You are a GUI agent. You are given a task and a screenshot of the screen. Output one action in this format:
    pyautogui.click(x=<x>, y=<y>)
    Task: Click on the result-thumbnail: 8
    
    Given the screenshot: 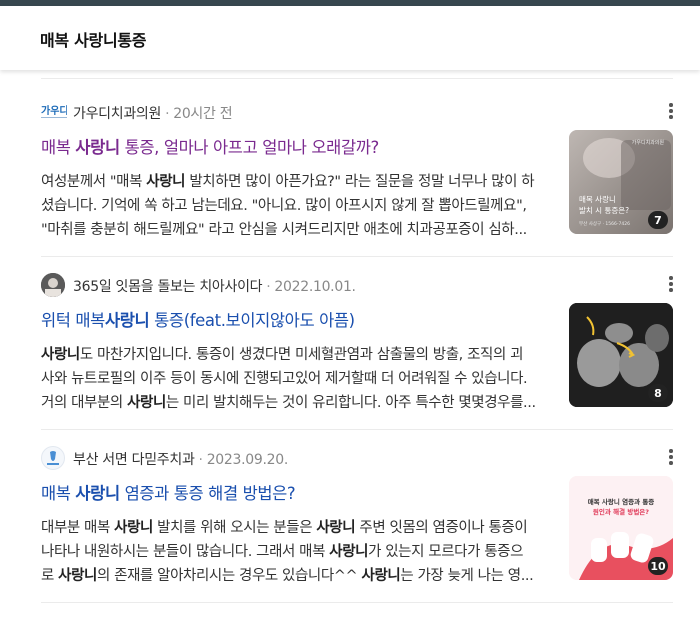 What is the action you would take?
    pyautogui.click(x=621, y=355)
    